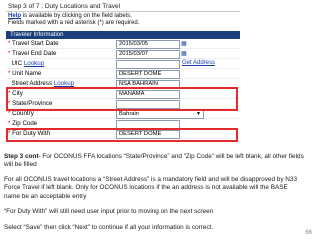 The image size is (320, 240). I want to click on get-address-link: Get Address, so click(198, 63).